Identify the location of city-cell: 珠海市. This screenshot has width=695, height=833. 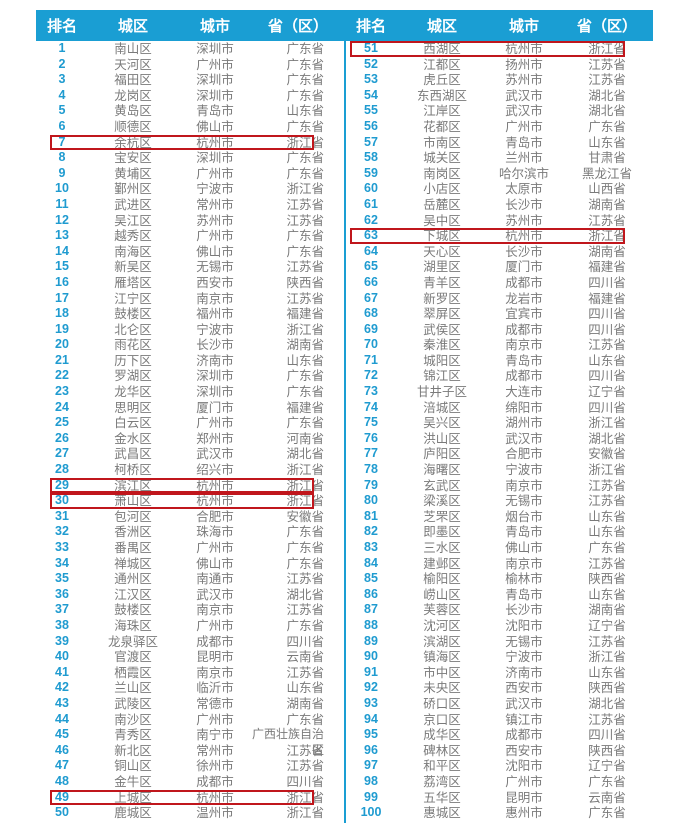
(215, 532).